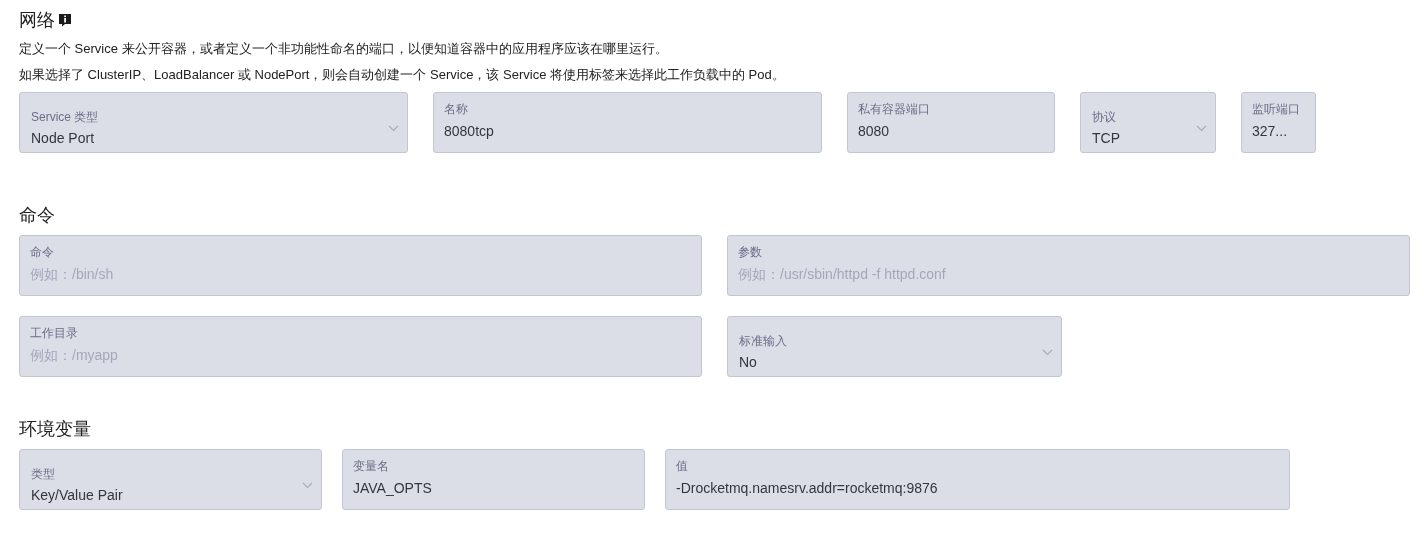 The image size is (1424, 555). What do you see at coordinates (493, 488) in the screenshot?
I see `text-input: JAVA_OPTS` at bounding box center [493, 488].